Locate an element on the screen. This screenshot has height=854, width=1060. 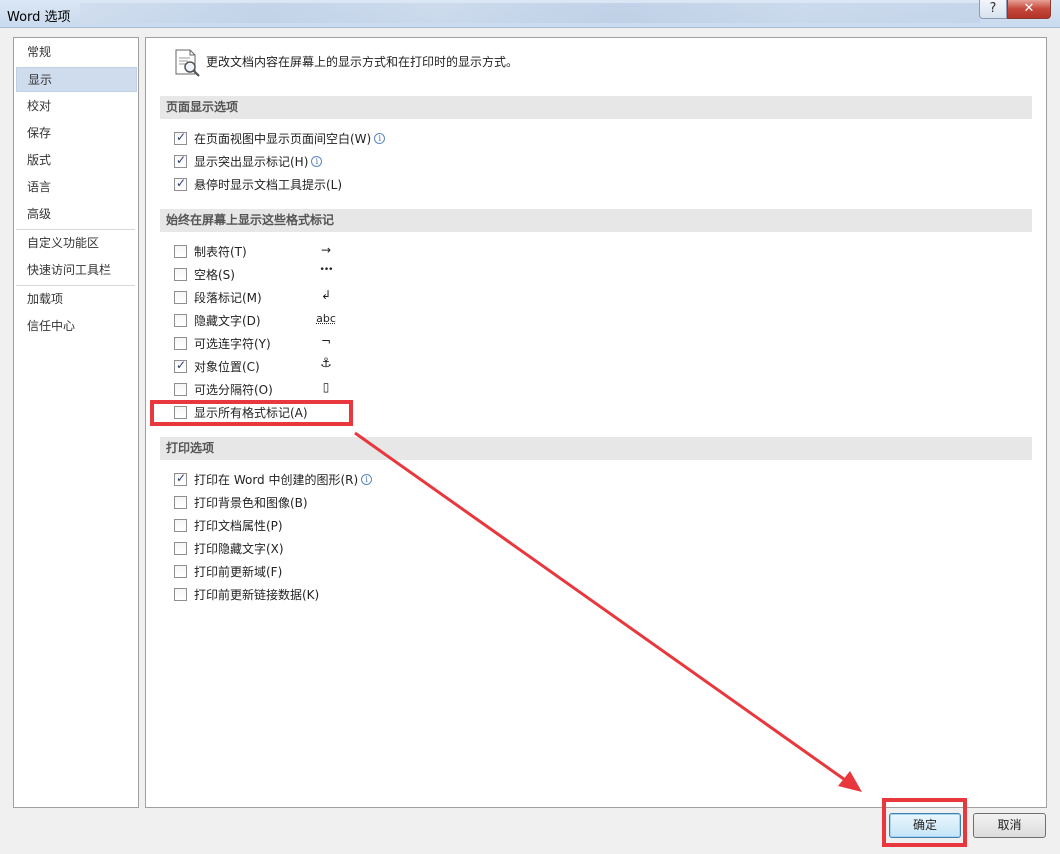
option-print-hidden-text: 打印隐藏文字(X) is located at coordinates (229, 548).